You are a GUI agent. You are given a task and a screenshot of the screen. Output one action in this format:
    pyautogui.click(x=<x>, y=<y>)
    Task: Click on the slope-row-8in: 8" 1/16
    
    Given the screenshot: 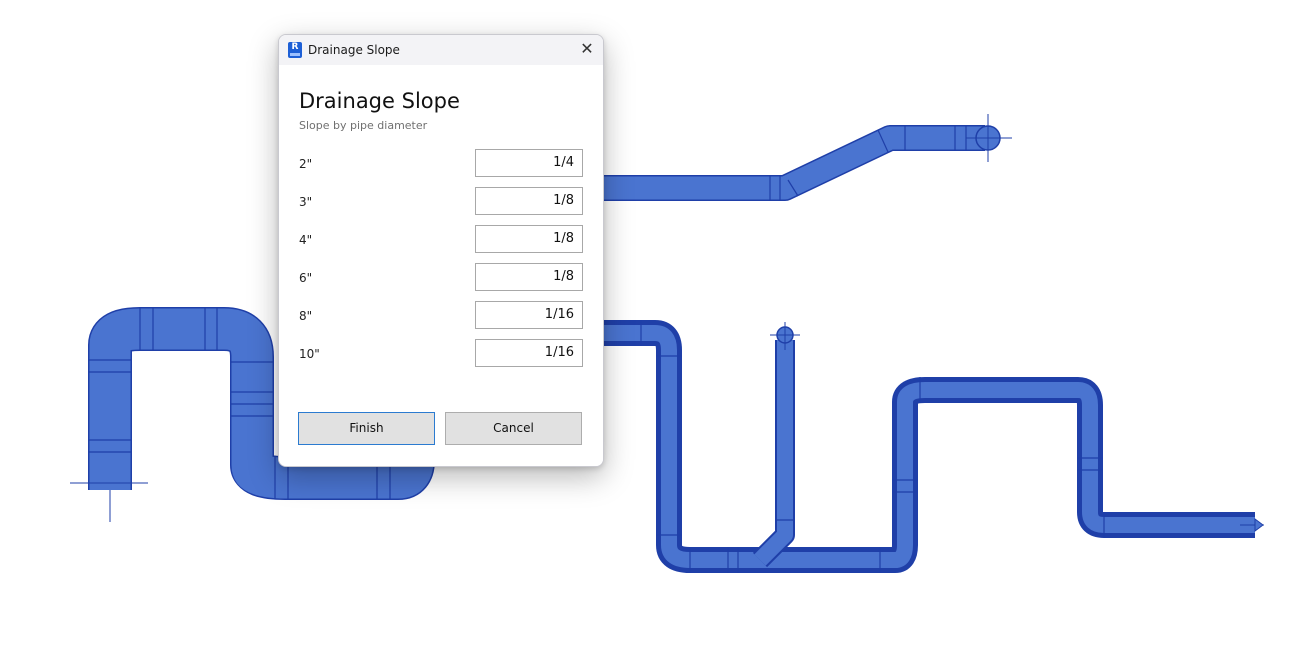 What is the action you would take?
    pyautogui.click(x=441, y=316)
    